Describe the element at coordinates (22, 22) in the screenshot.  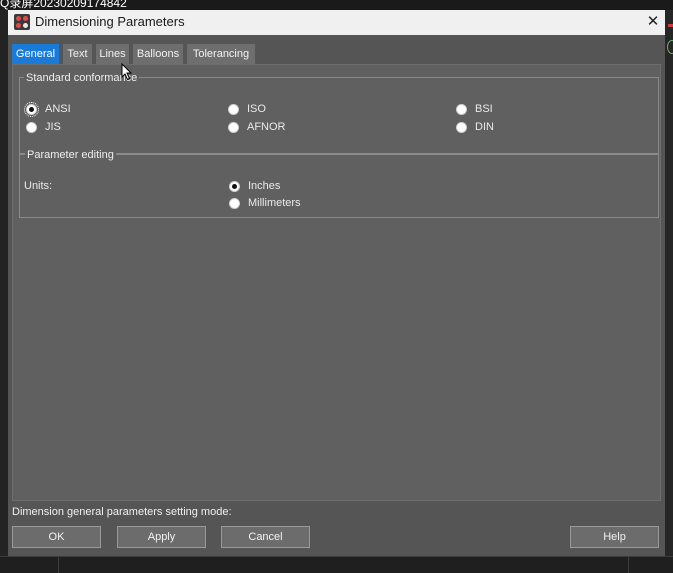
I see `app-icon` at that location.